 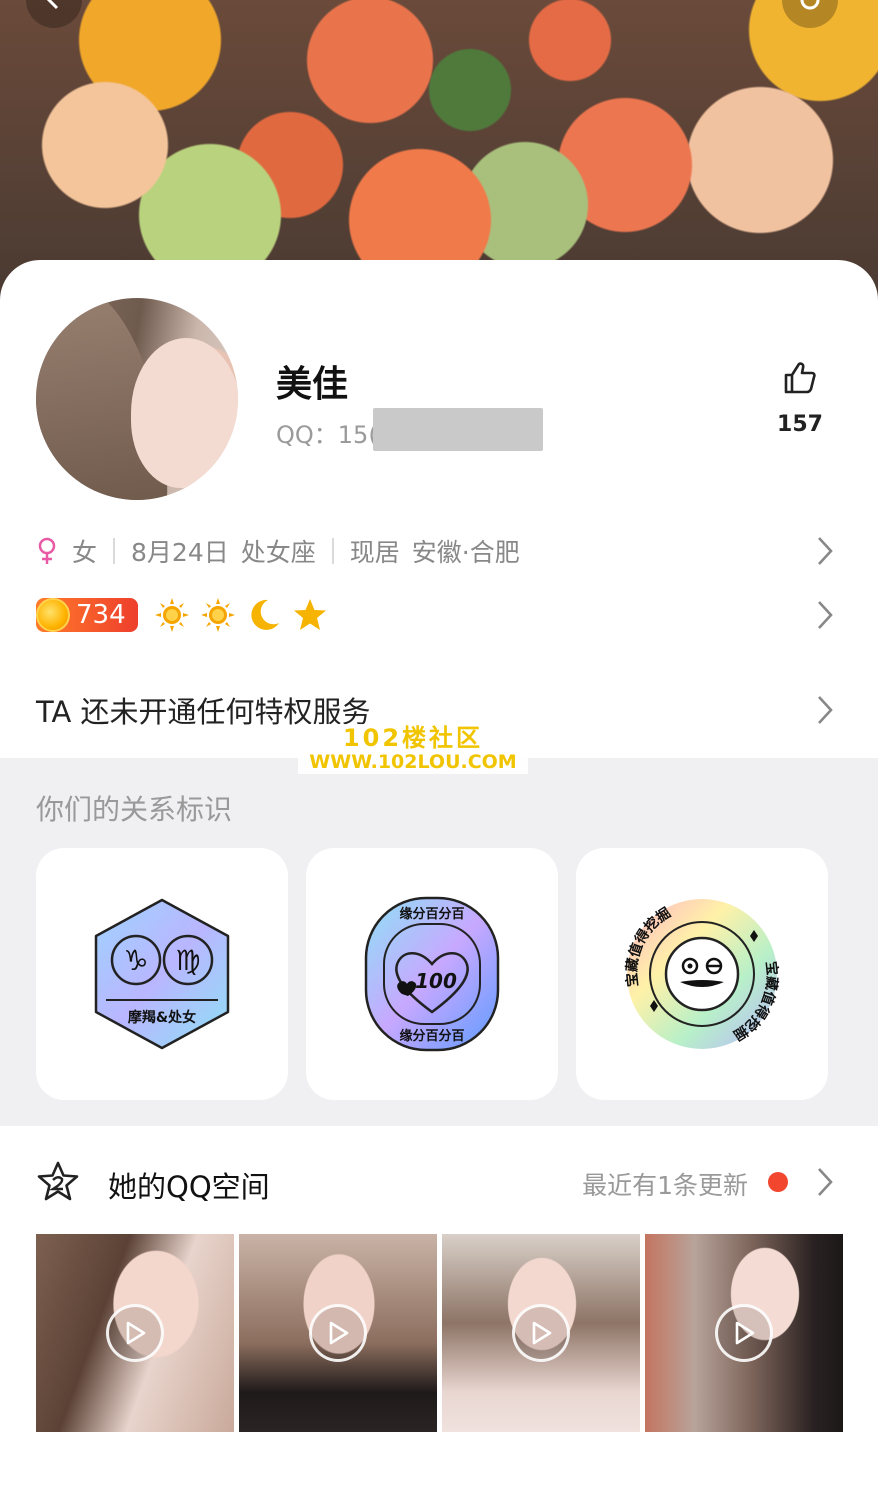 What do you see at coordinates (327, 435) in the screenshot?
I see `qq-number: QQ：15(` at bounding box center [327, 435].